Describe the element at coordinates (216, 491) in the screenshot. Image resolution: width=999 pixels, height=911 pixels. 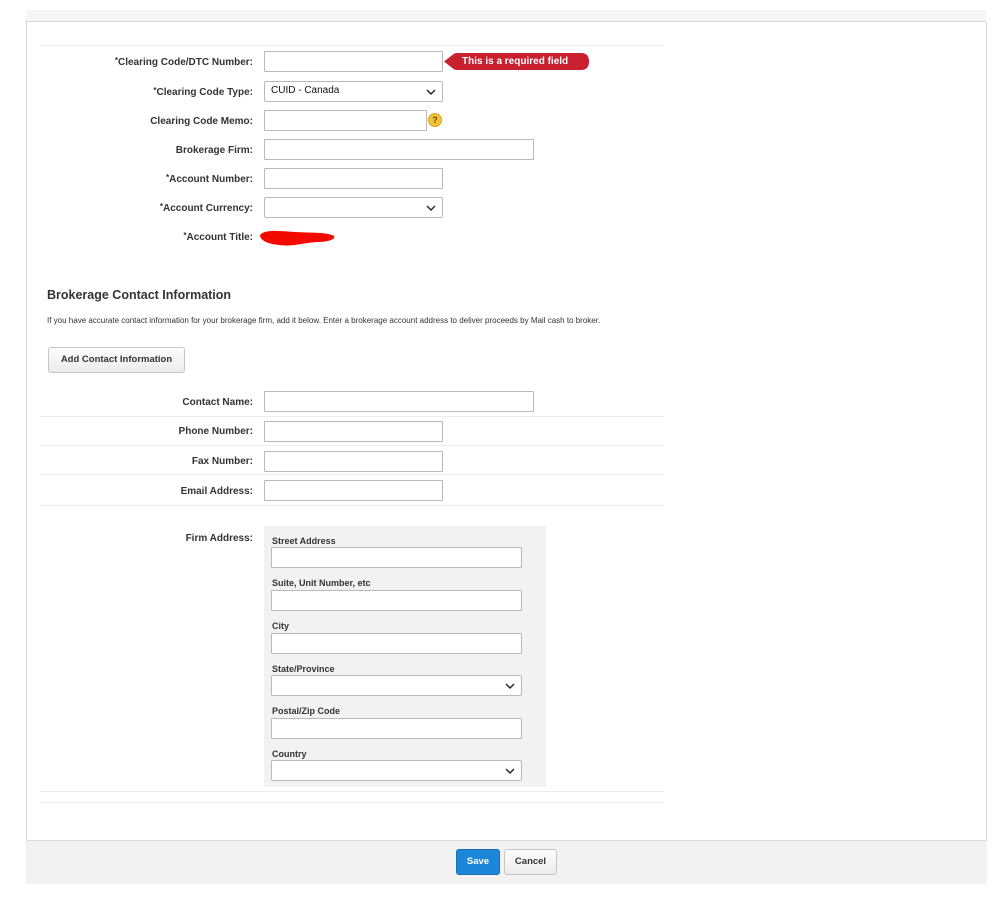
I see `email-address-label: Email Address:` at that location.